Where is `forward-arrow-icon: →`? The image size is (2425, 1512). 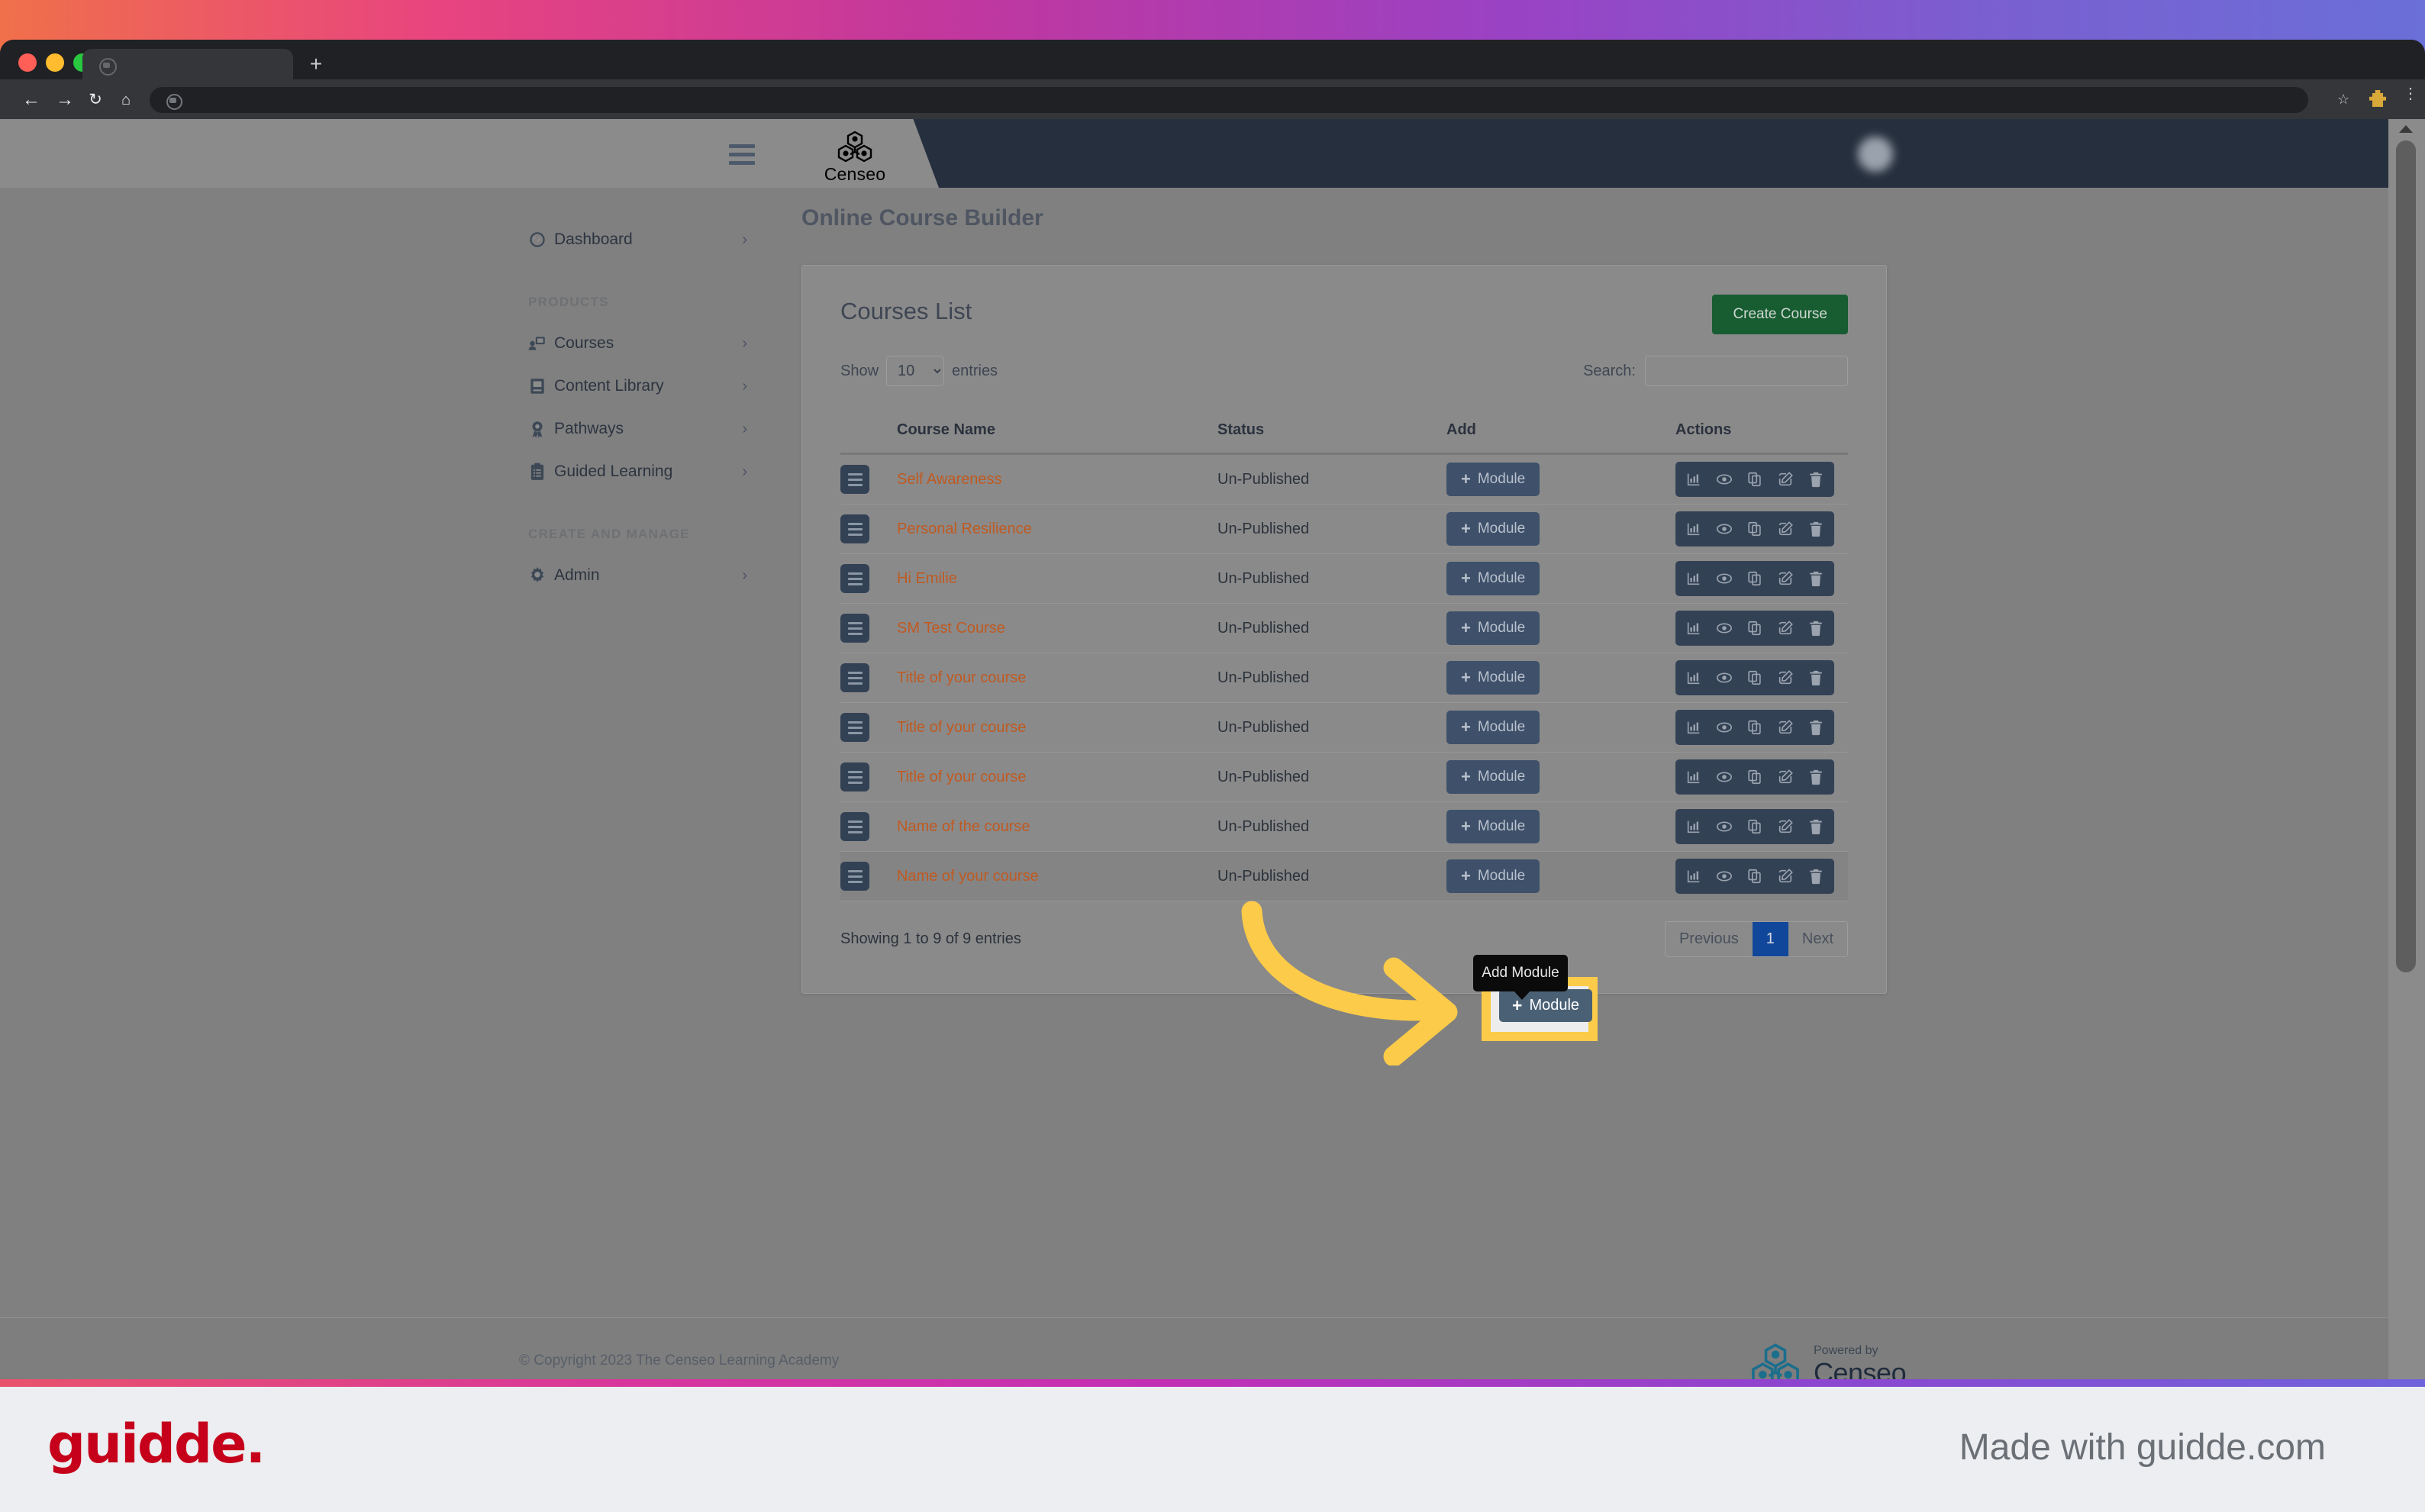 forward-arrow-icon: → is located at coordinates (65, 100).